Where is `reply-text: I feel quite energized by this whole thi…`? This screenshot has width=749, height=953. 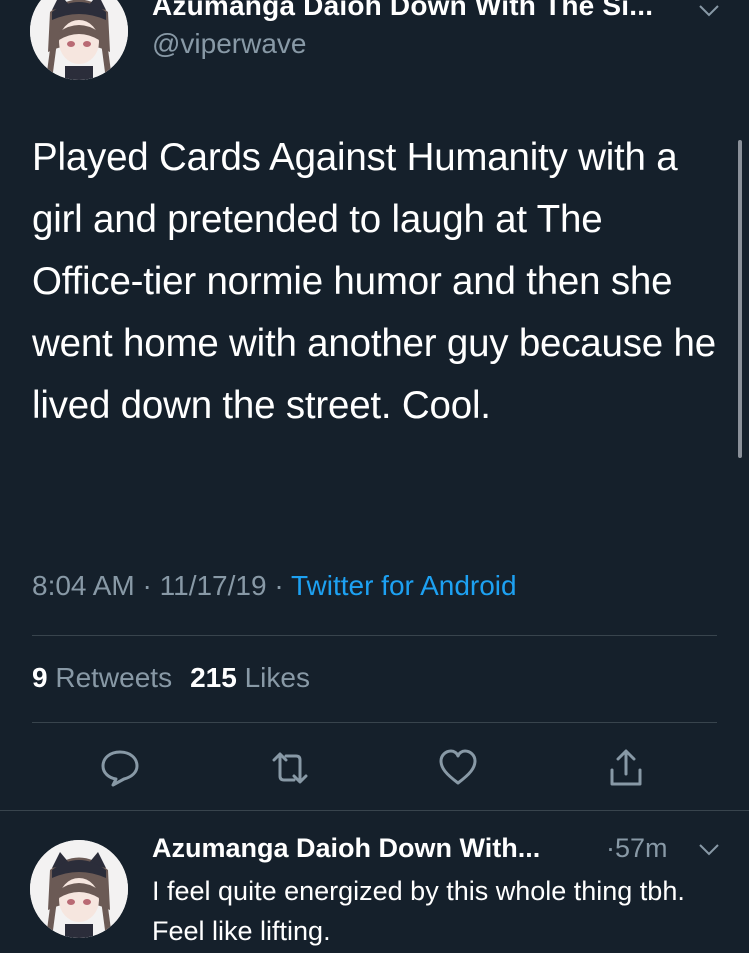
reply-text: I feel quite energized by this whole thi… is located at coordinates (418, 911).